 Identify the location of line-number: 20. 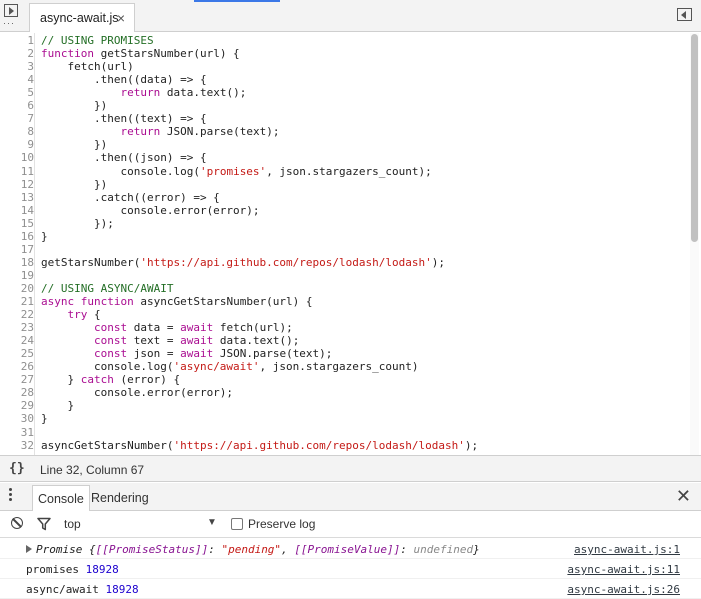
(17, 288).